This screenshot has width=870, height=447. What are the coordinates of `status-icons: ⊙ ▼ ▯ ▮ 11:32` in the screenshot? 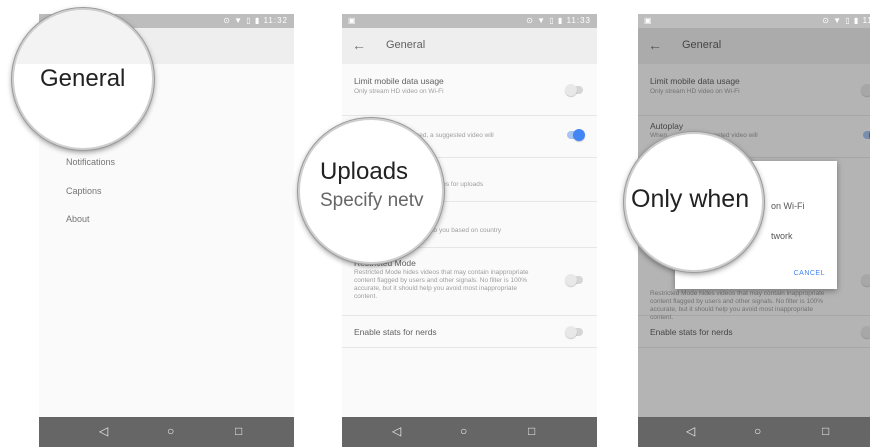 It's located at (255, 20).